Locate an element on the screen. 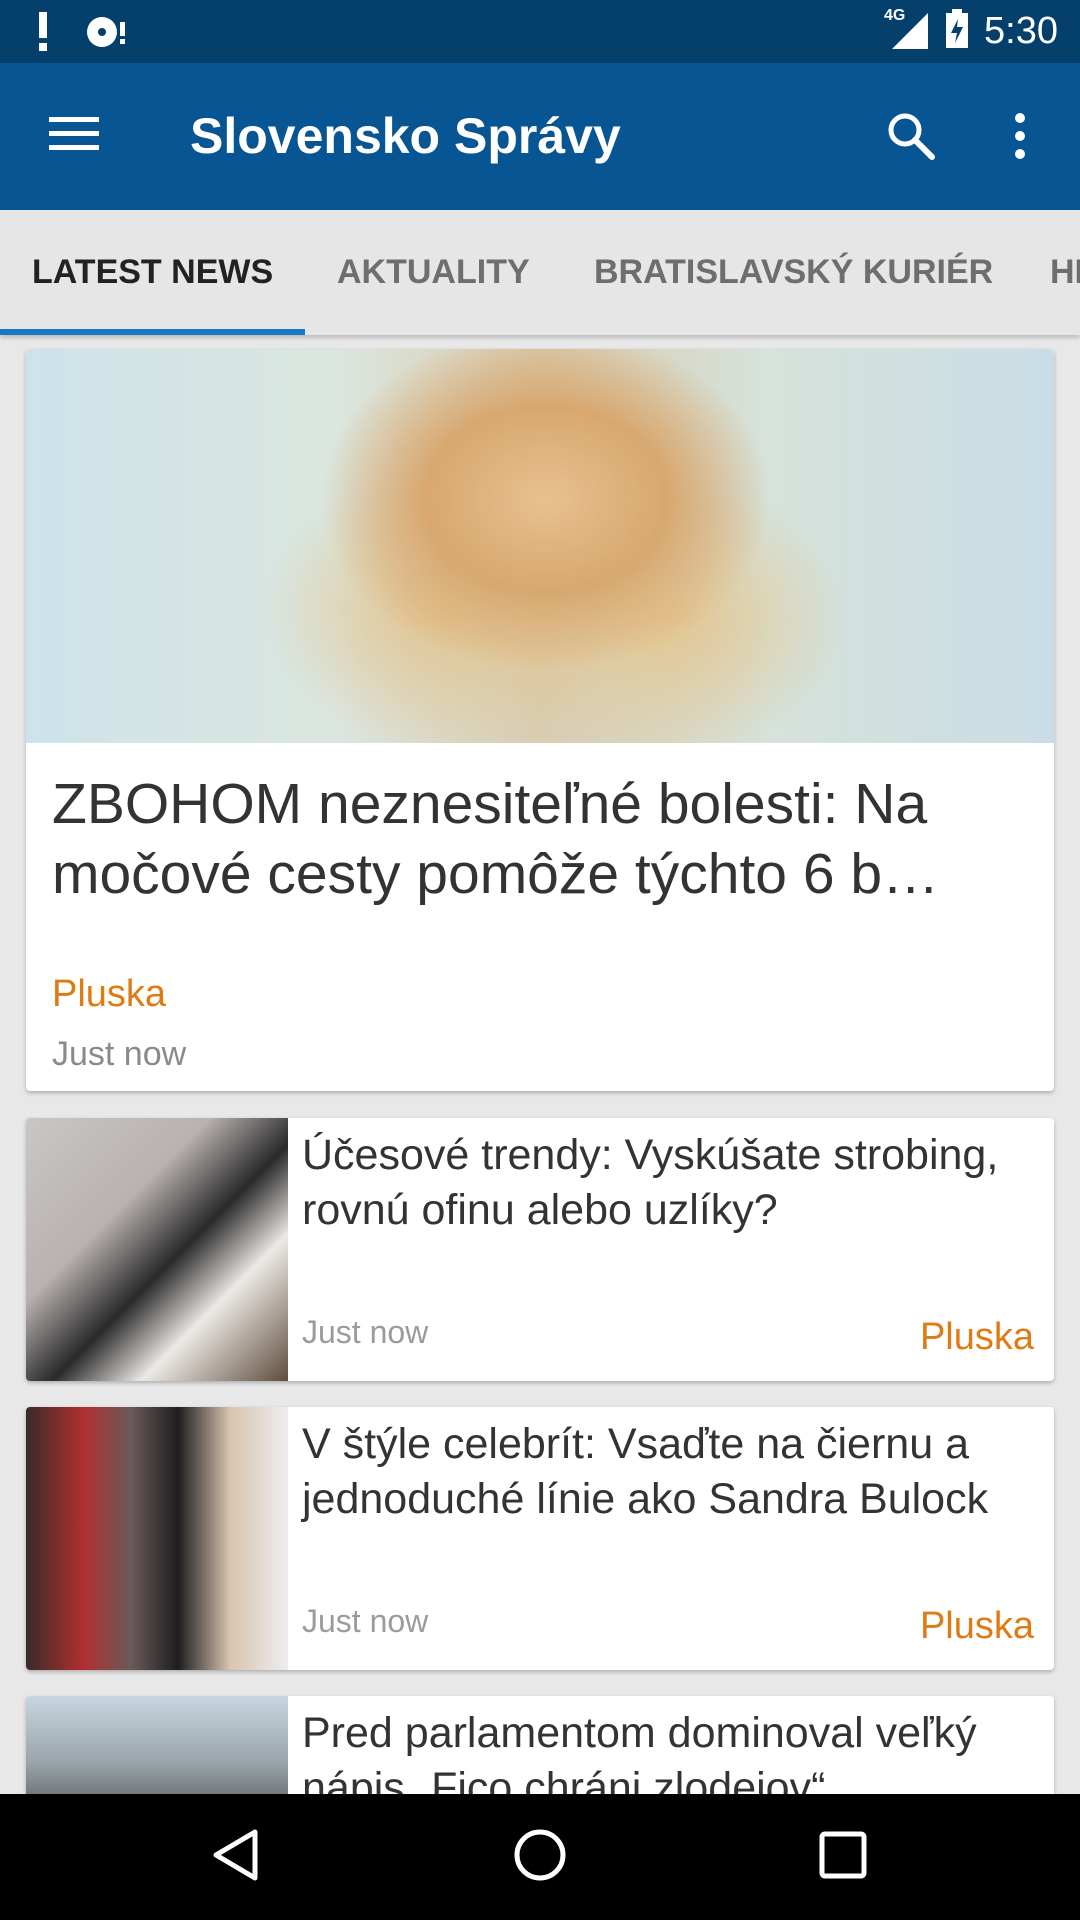  app-title: Slovensko Správy is located at coordinates (405, 136).